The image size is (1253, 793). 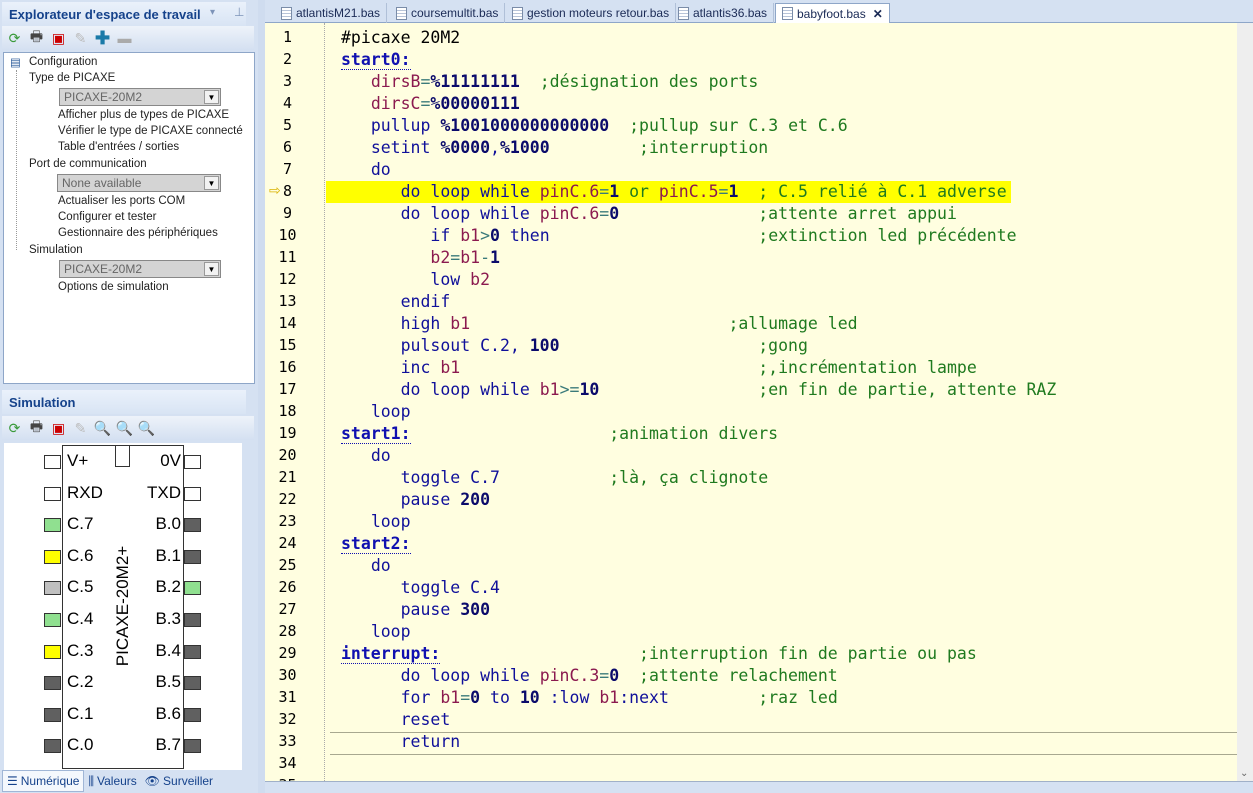 What do you see at coordinates (140, 269) in the screenshot?
I see `simulation-chip-select: PICAXE-20M2 ▼` at bounding box center [140, 269].